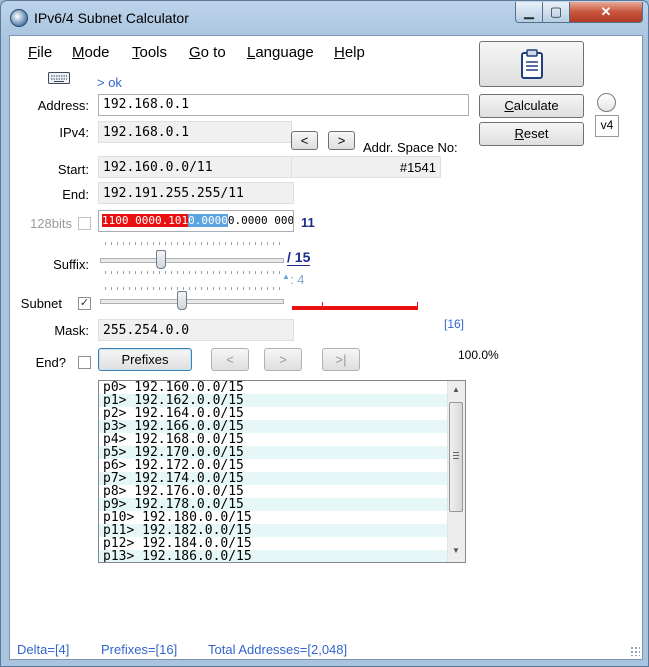 This screenshot has height=667, width=649. I want to click on subnet-range-bar, so click(355, 308).